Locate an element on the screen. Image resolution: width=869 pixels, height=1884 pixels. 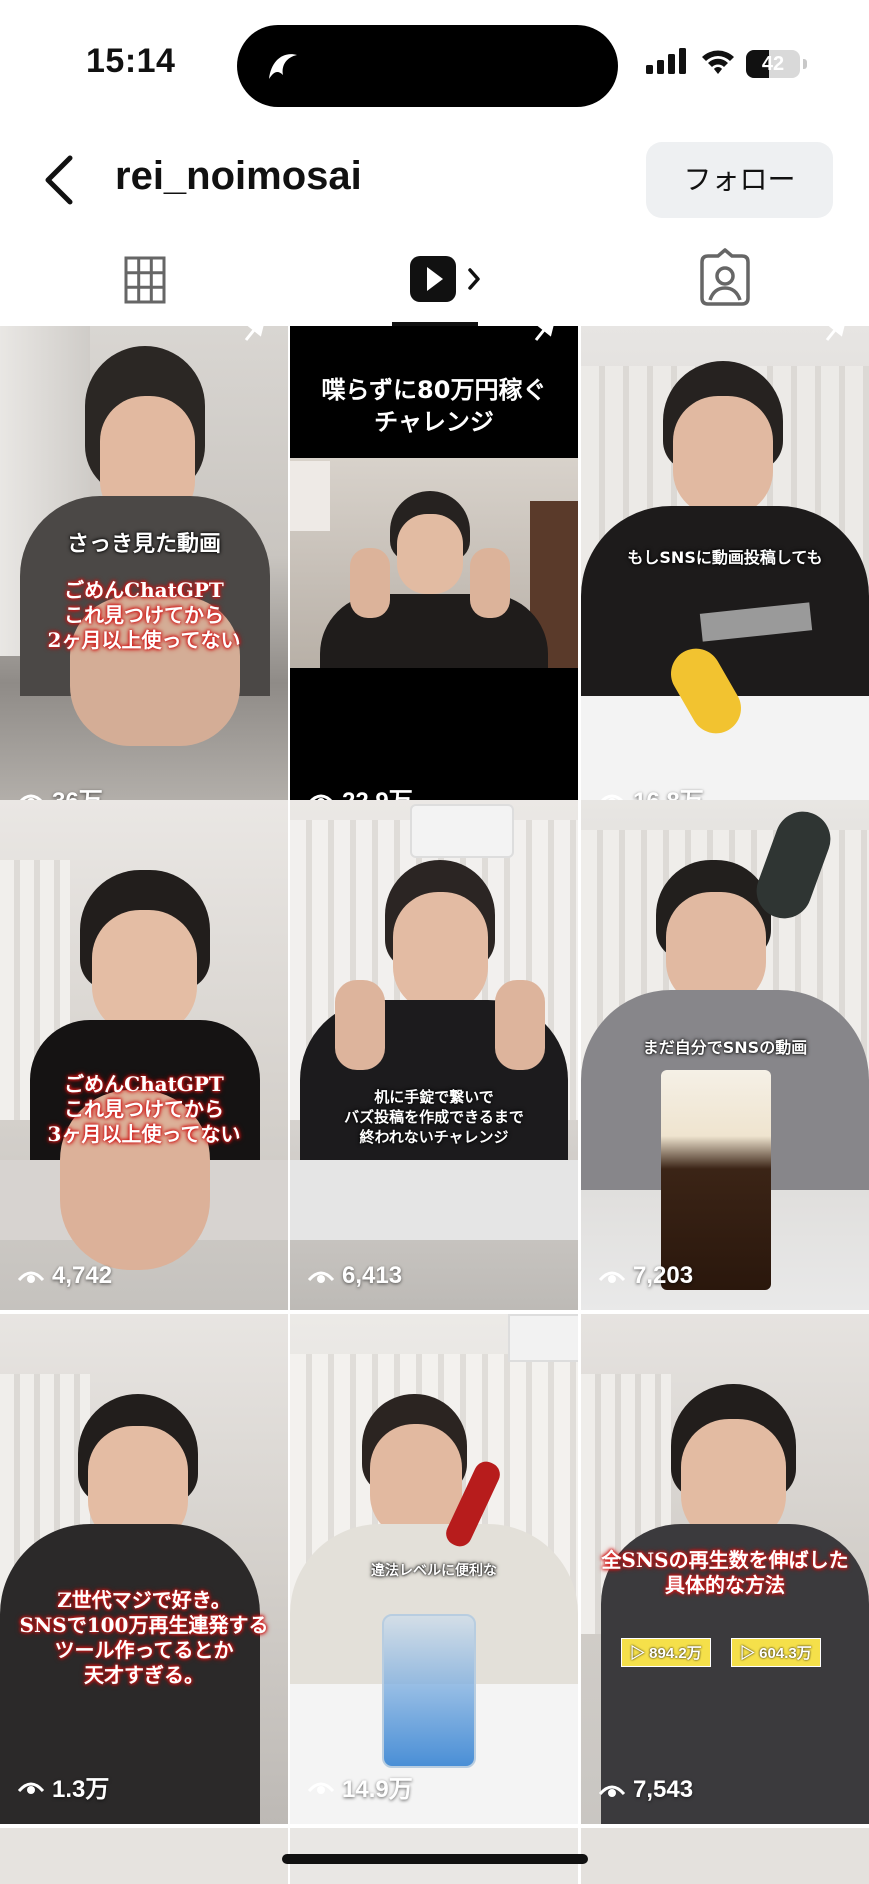
status-bar: 15:14 42 is located at coordinates (434, 60).